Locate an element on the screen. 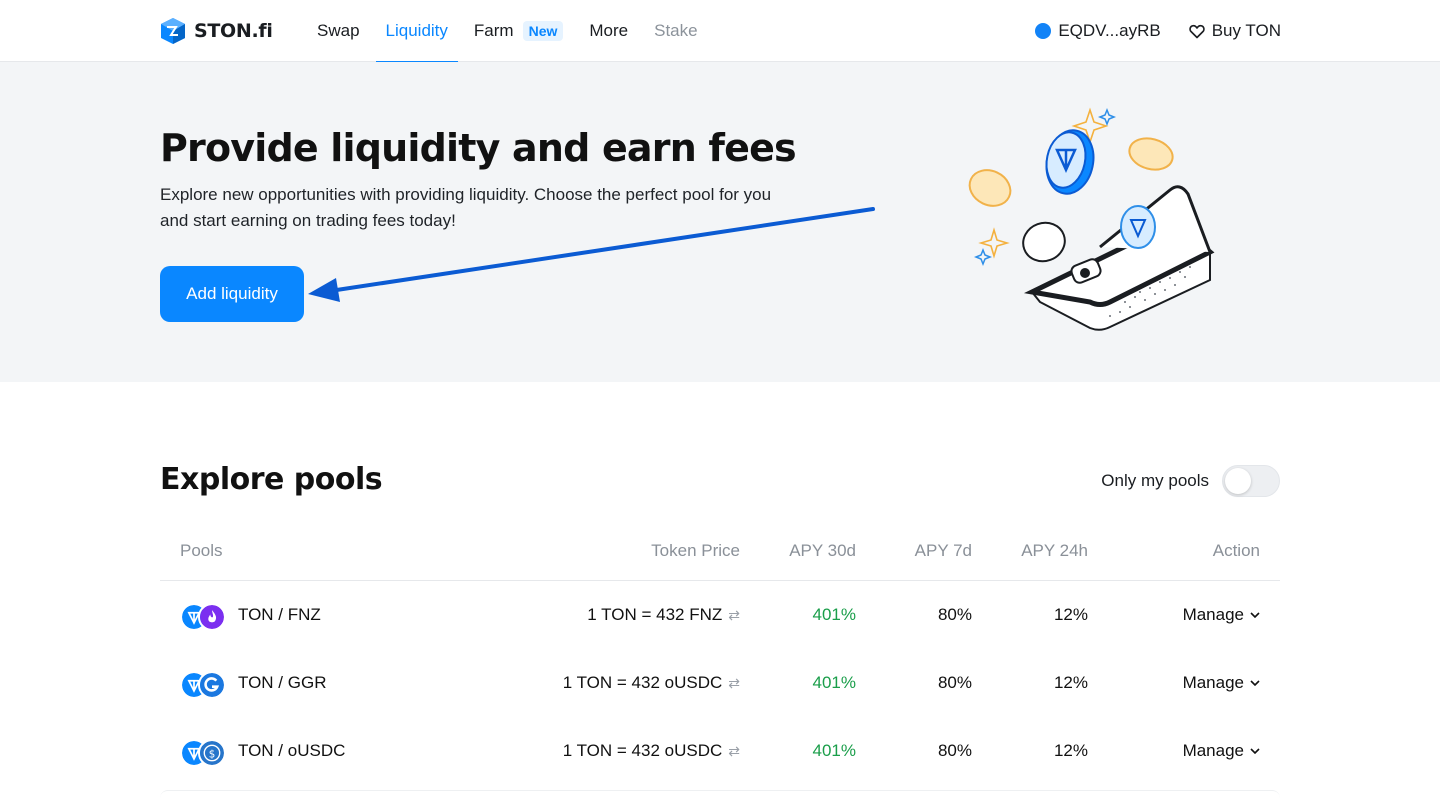 Image resolution: width=1440 pixels, height=800 pixels. nav-liquidity: Liquidity is located at coordinates (417, 31).